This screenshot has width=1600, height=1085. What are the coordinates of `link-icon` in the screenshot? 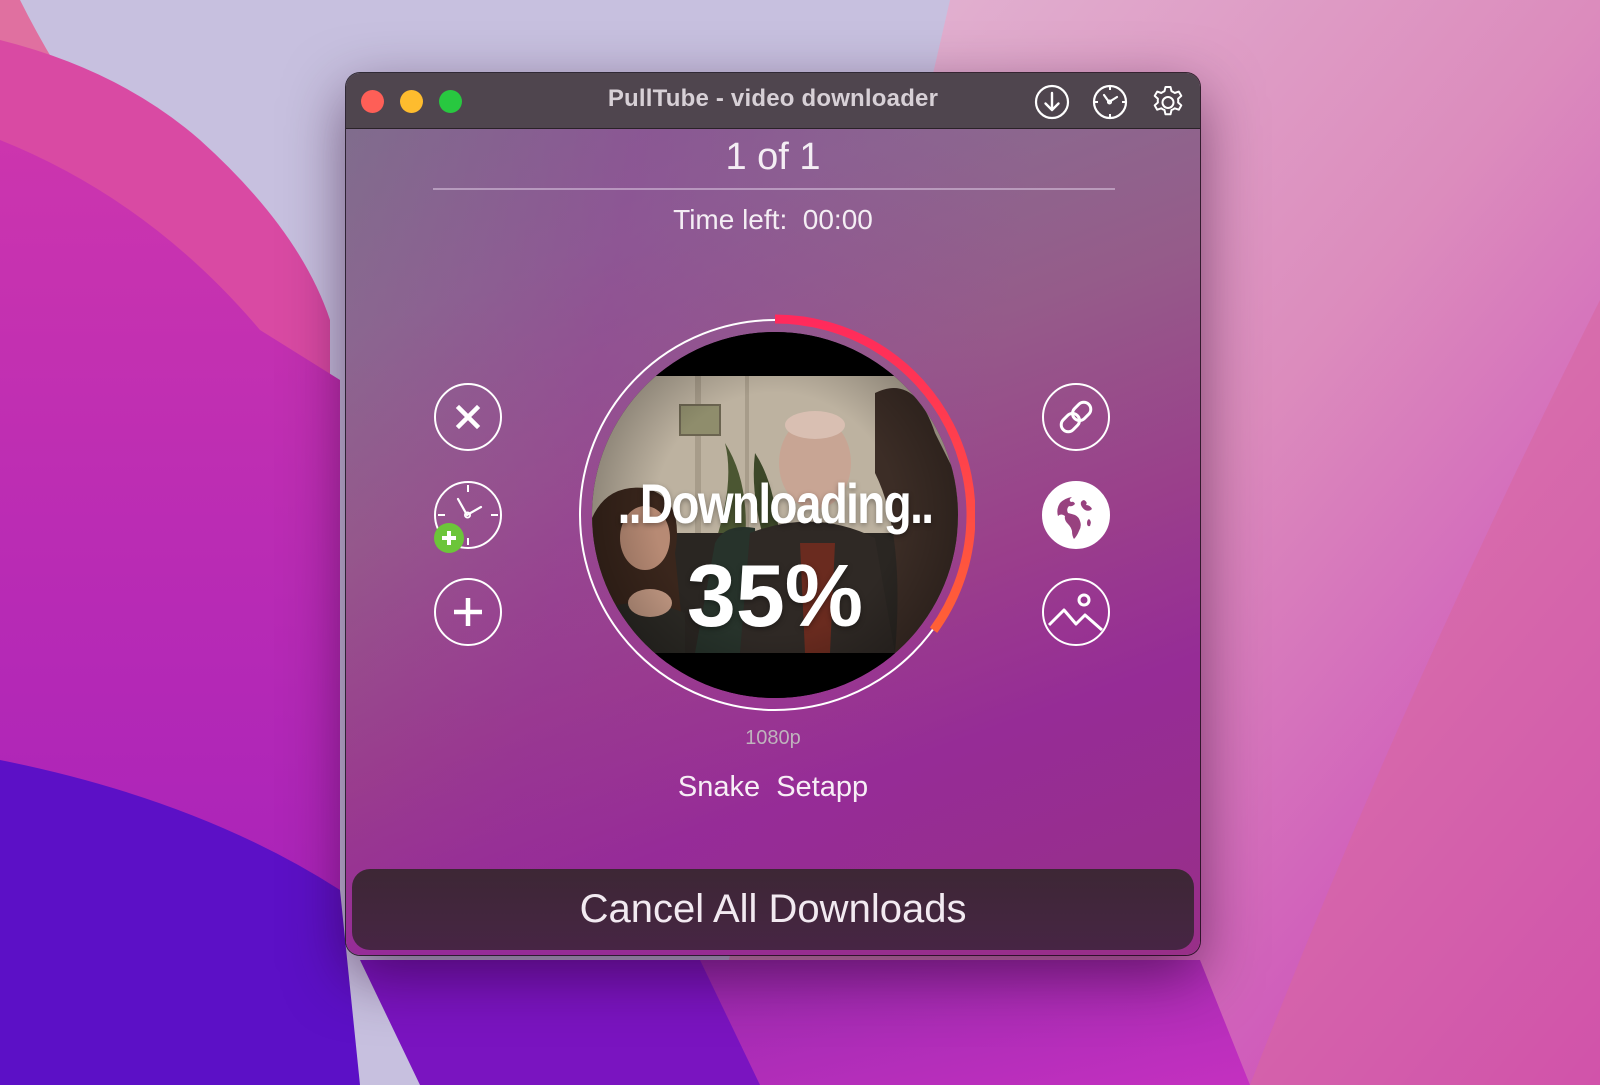 It's located at (1076, 417).